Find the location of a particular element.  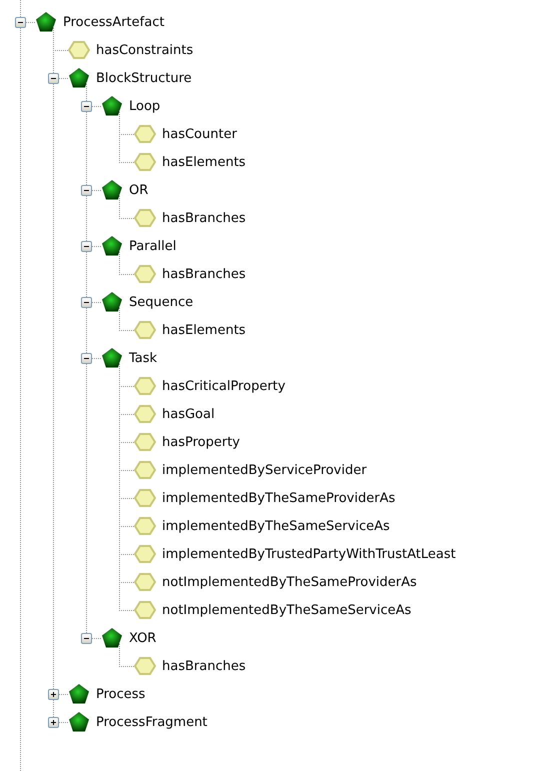

tree-item-label: BlockStructure is located at coordinates (144, 78).